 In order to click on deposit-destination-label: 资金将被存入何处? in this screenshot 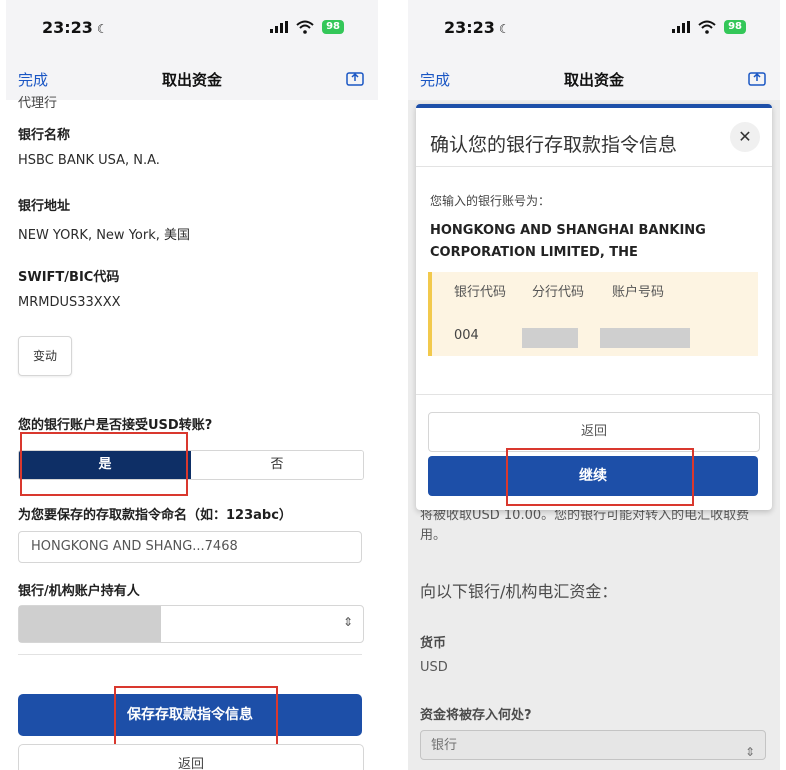, I will do `click(476, 715)`.